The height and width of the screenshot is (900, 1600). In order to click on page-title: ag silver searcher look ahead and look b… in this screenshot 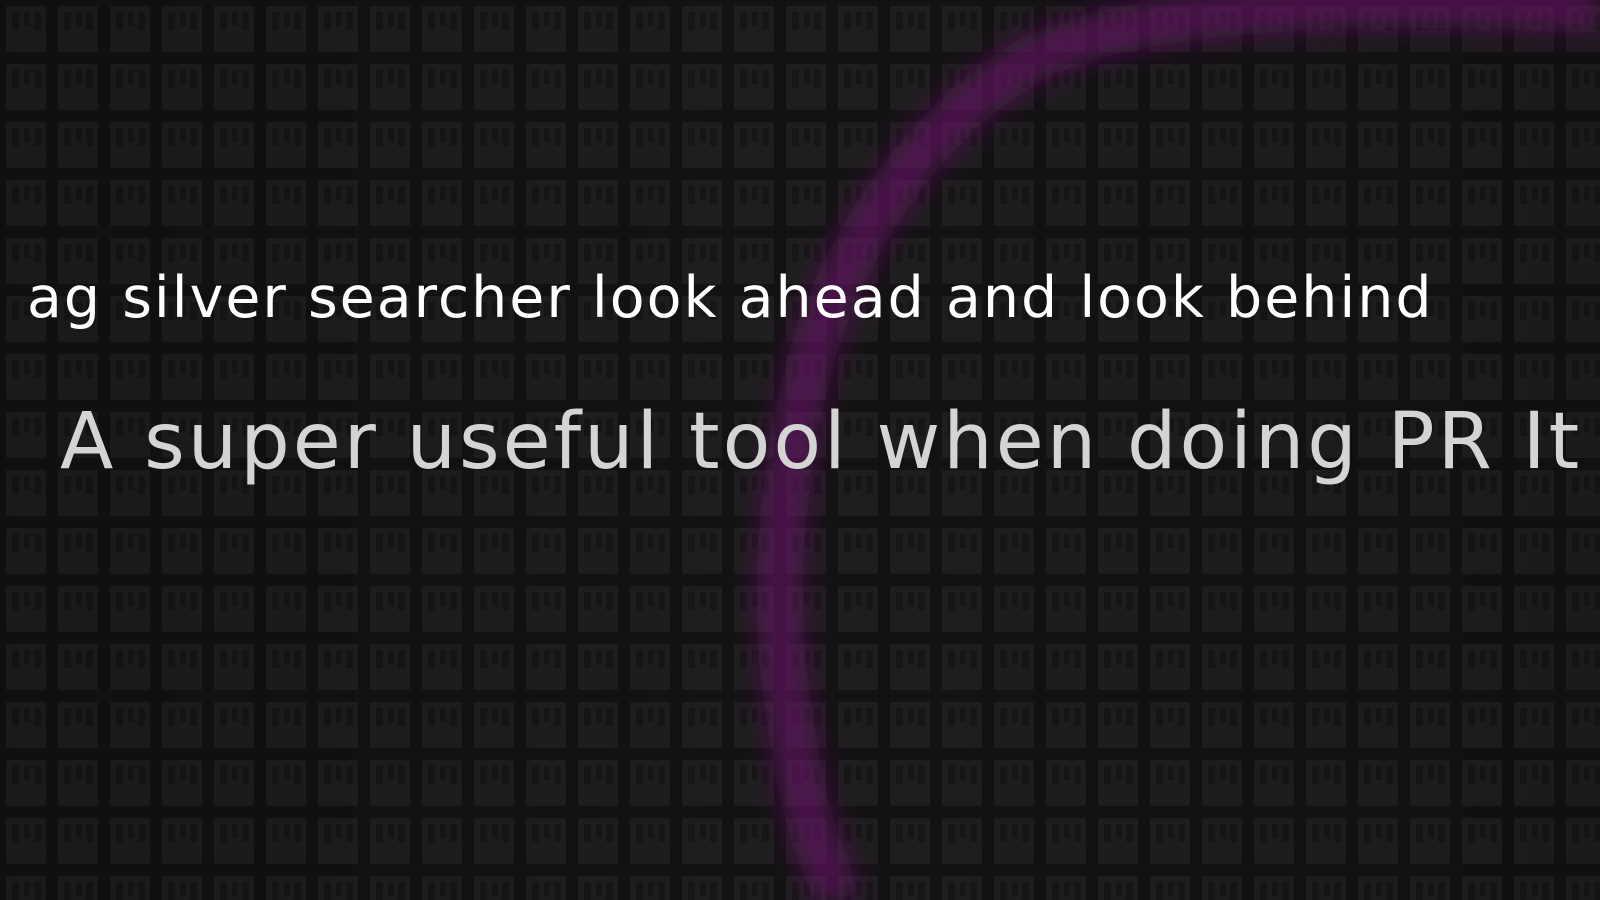, I will do `click(730, 298)`.